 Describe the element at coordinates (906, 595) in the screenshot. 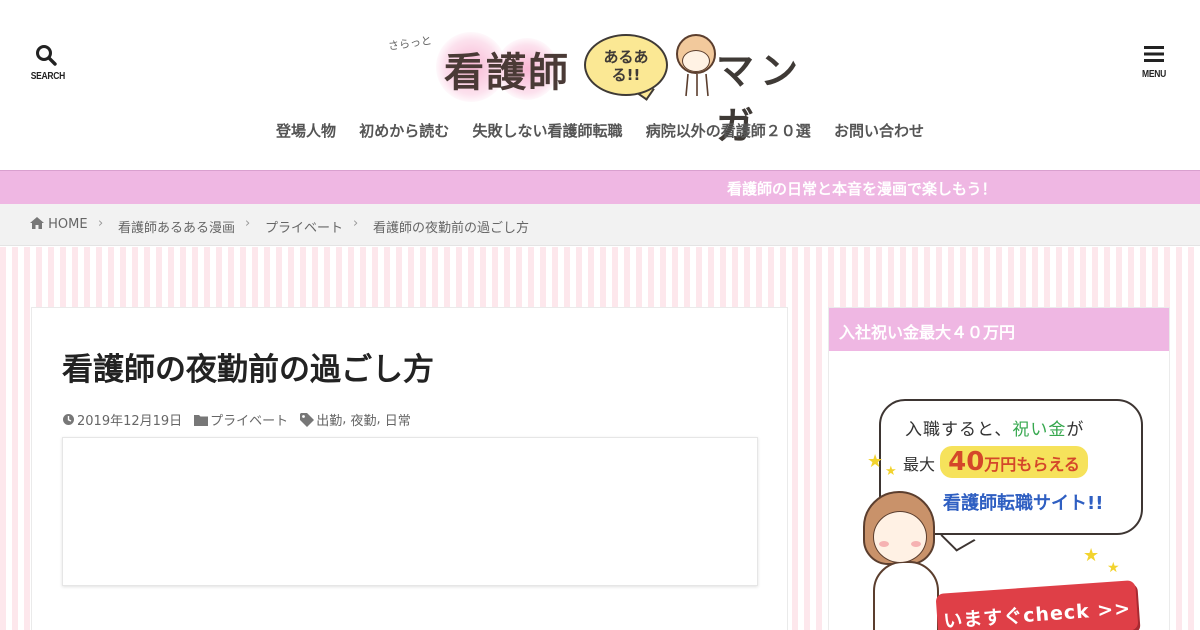

I see `nurse-character-body` at that location.